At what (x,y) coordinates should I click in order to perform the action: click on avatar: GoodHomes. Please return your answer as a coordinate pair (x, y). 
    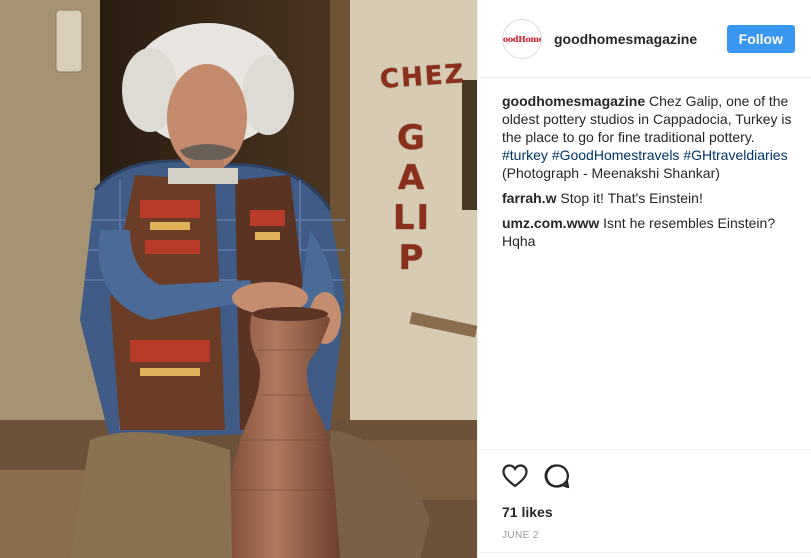
    Looking at the image, I should click on (522, 38).